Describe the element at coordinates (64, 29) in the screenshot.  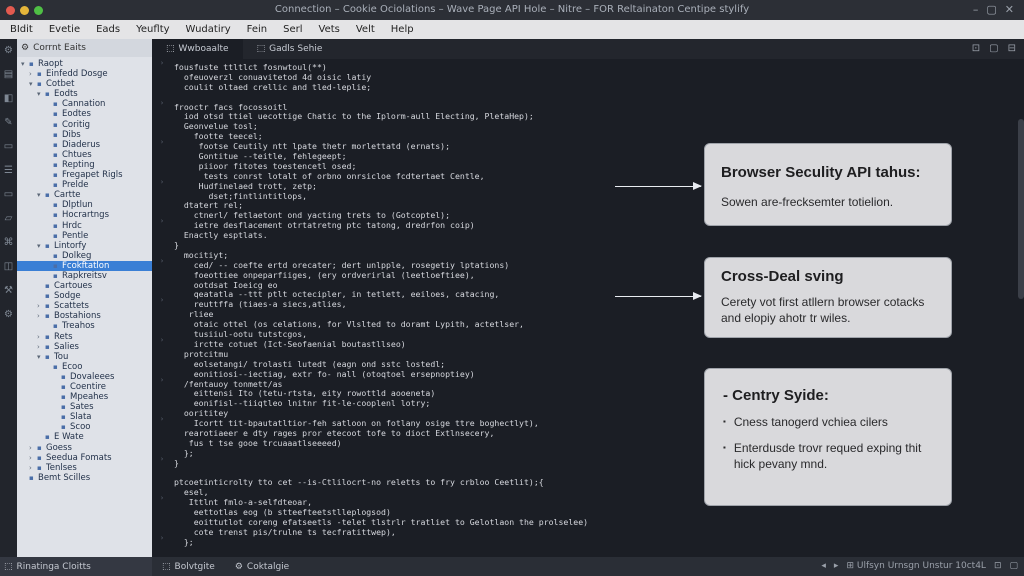
I see `menu-item: Evetie` at that location.